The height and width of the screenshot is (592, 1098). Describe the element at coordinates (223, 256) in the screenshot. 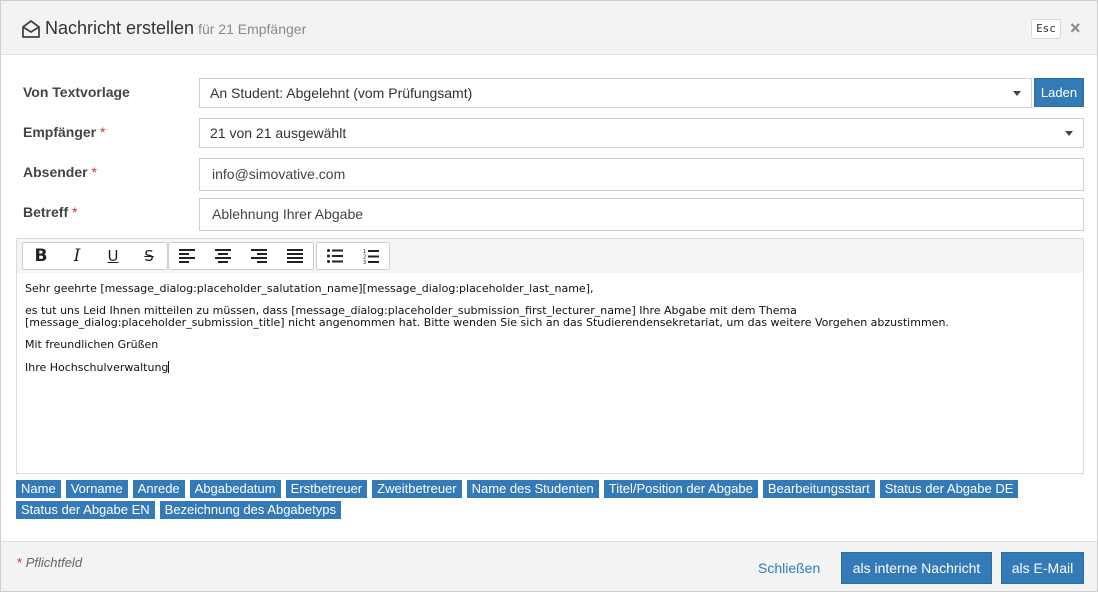

I see `align-center-icon` at that location.